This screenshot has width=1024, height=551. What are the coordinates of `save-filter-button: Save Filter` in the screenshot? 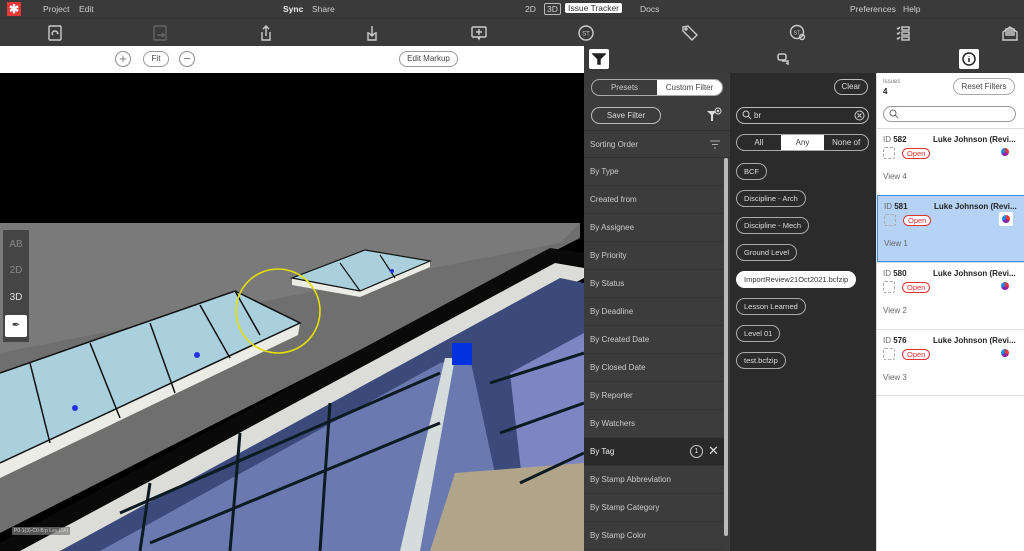 It's located at (626, 115).